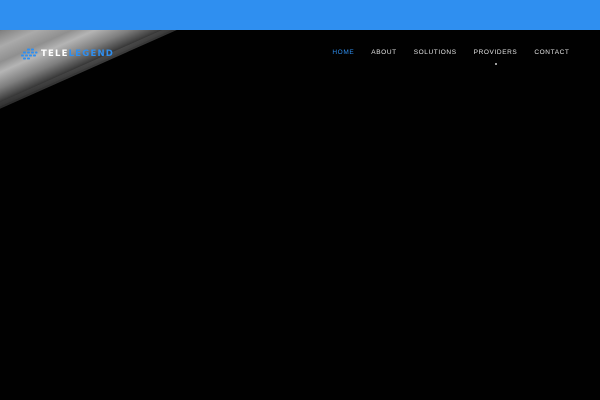 The image size is (600, 400). What do you see at coordinates (300, 15) in the screenshot?
I see `top-bar` at bounding box center [300, 15].